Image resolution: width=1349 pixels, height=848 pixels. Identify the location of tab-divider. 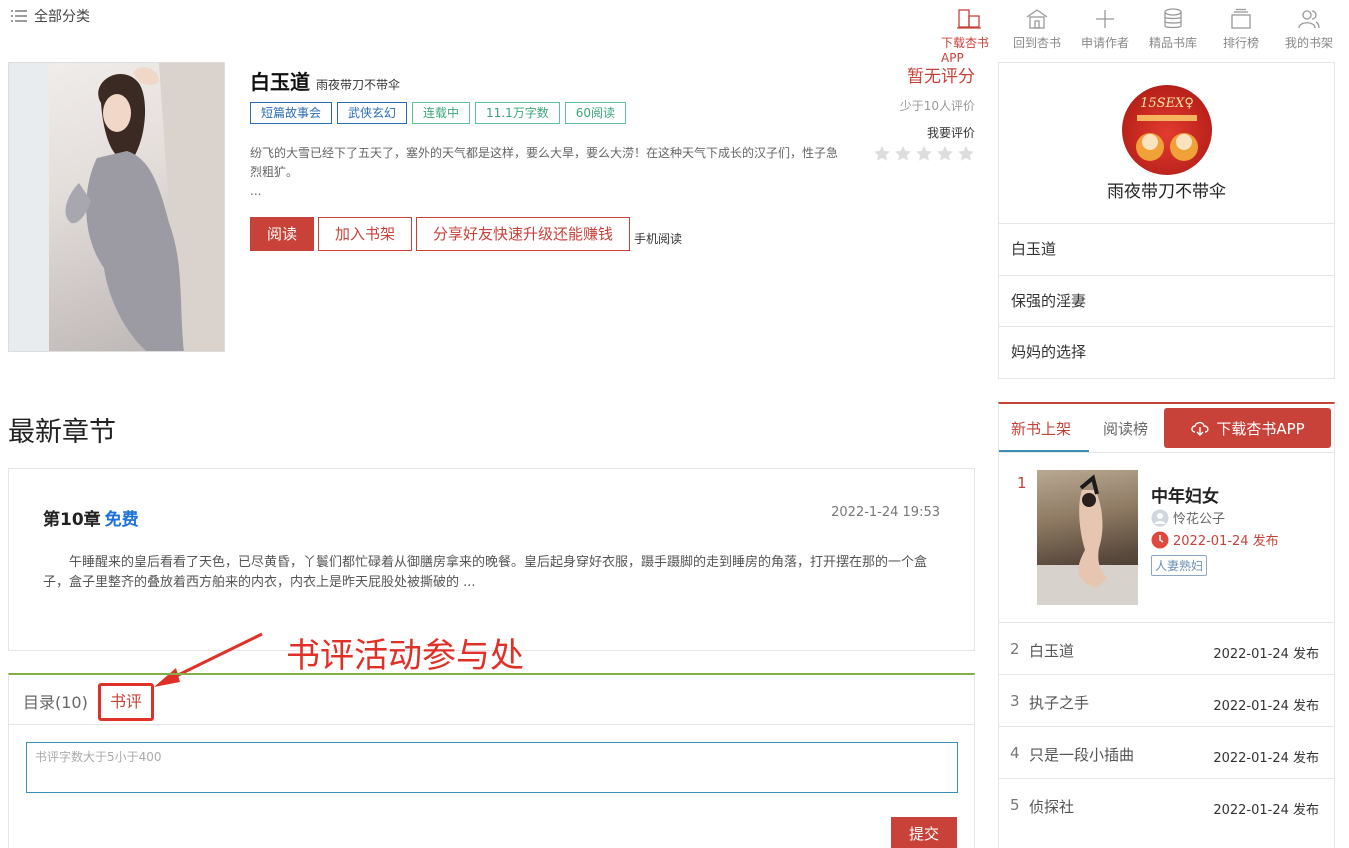
(491, 724).